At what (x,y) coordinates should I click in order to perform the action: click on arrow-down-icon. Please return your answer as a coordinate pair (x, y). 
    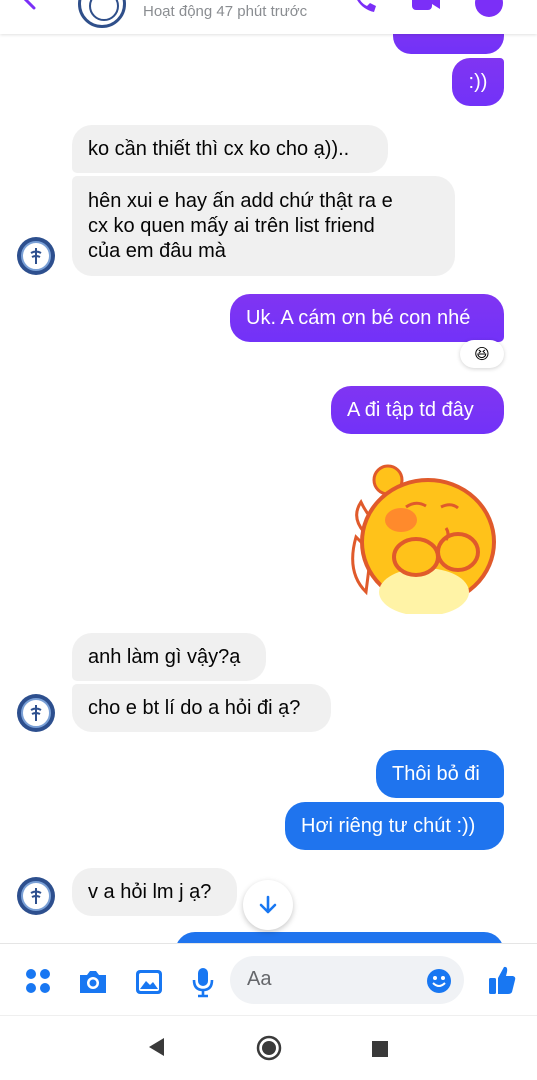
    Looking at the image, I should click on (268, 904).